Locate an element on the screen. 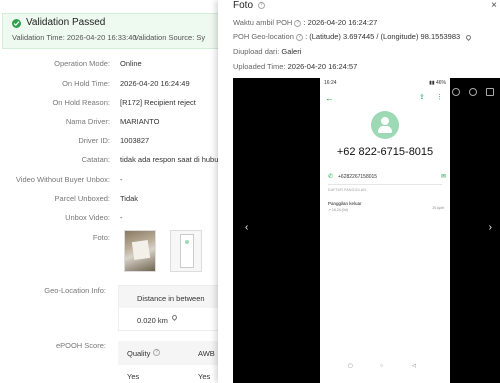 This screenshot has width=500, height=383. back-icon: ◁ is located at coordinates (414, 366).